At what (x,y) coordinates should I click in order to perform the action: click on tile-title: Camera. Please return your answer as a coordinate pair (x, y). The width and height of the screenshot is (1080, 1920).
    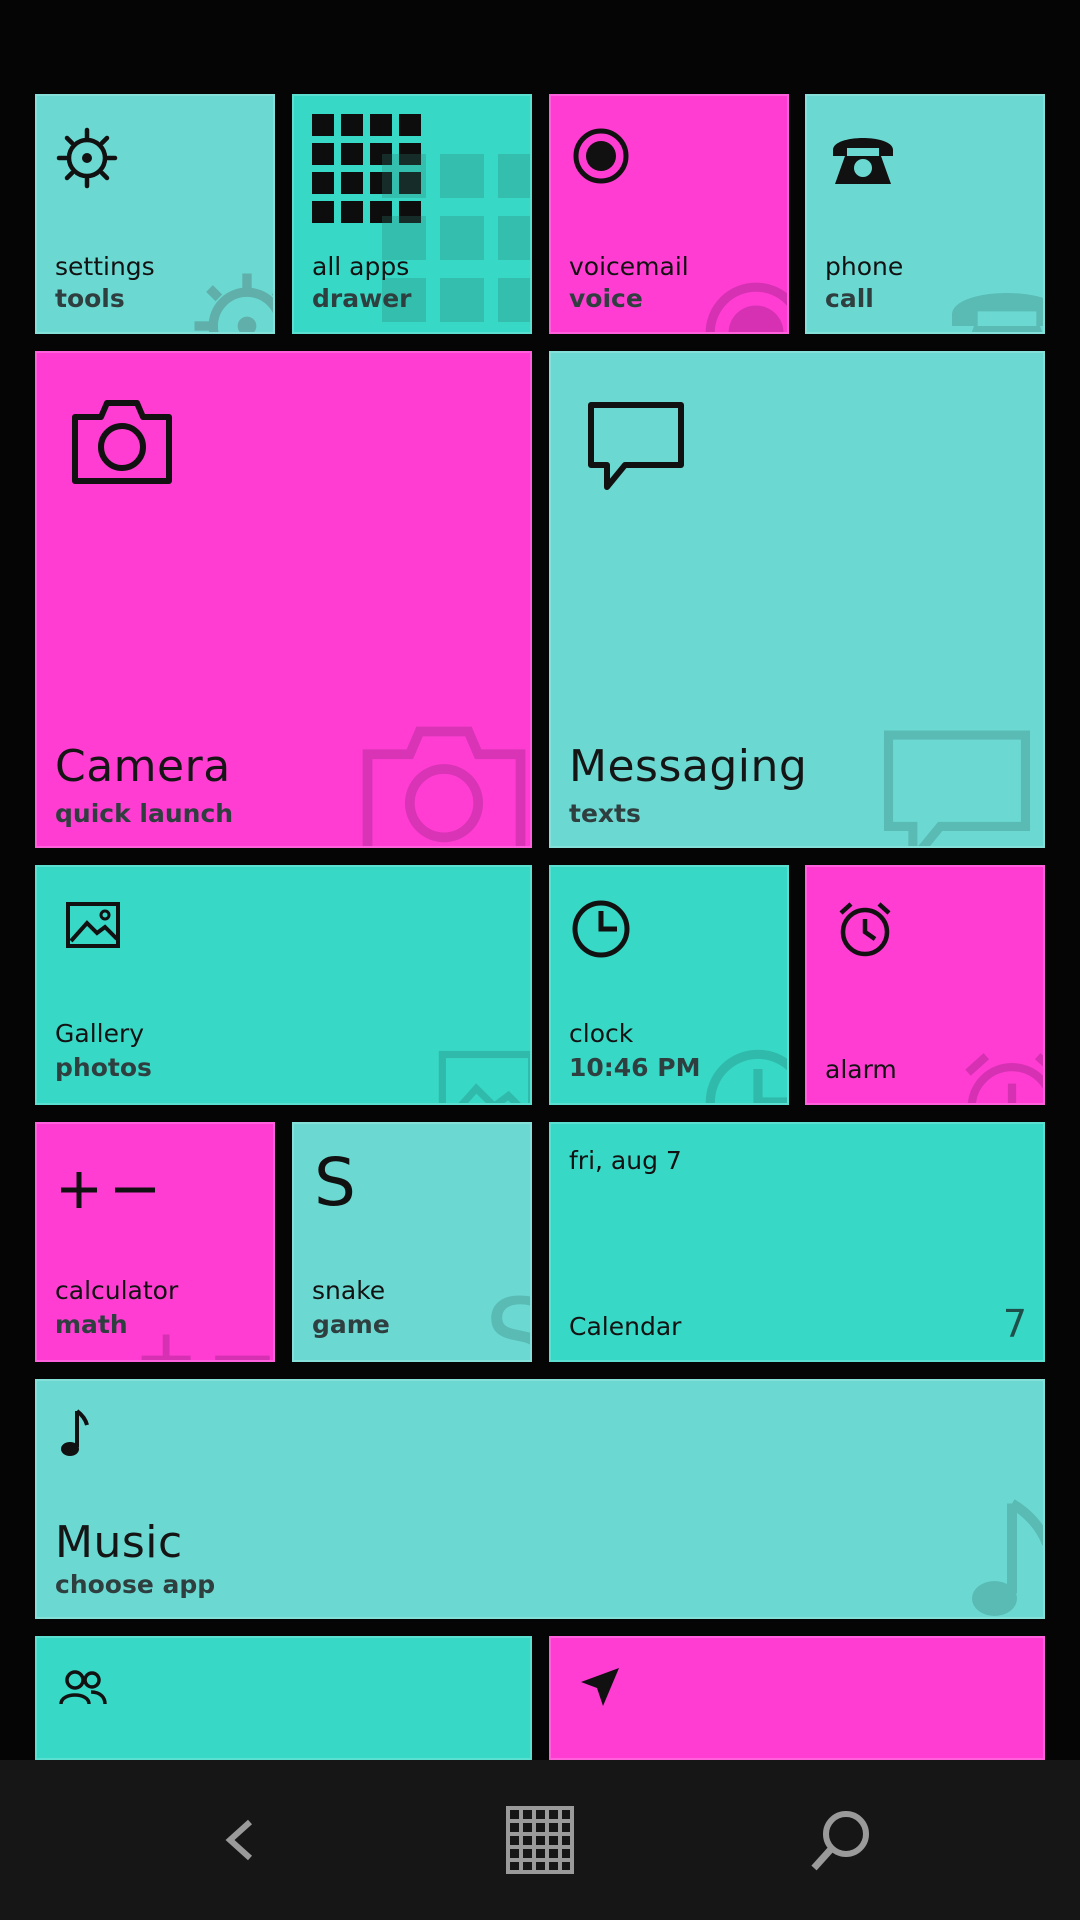
    Looking at the image, I should click on (143, 766).